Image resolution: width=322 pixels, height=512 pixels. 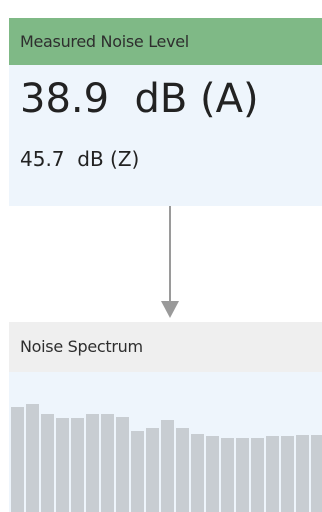 I want to click on noise-level-header: Measured Noise Level, so click(x=165, y=41).